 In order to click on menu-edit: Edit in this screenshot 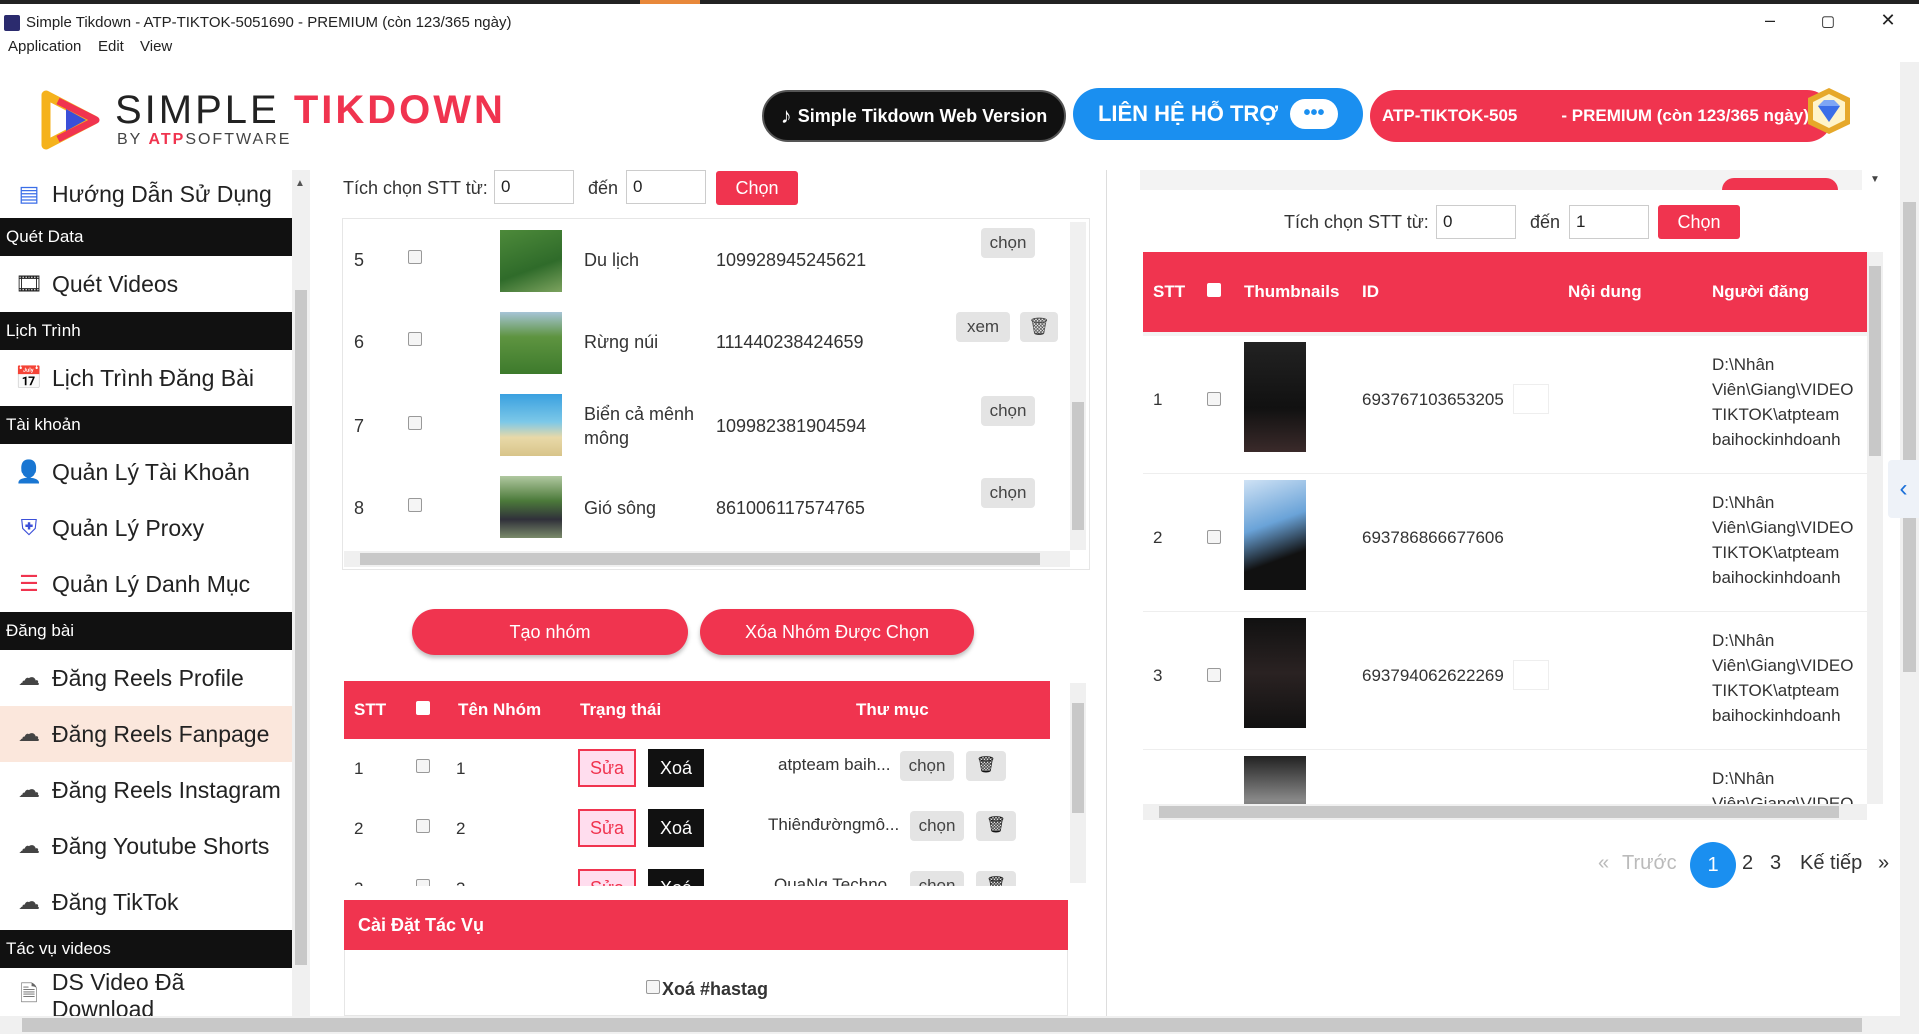, I will do `click(111, 46)`.